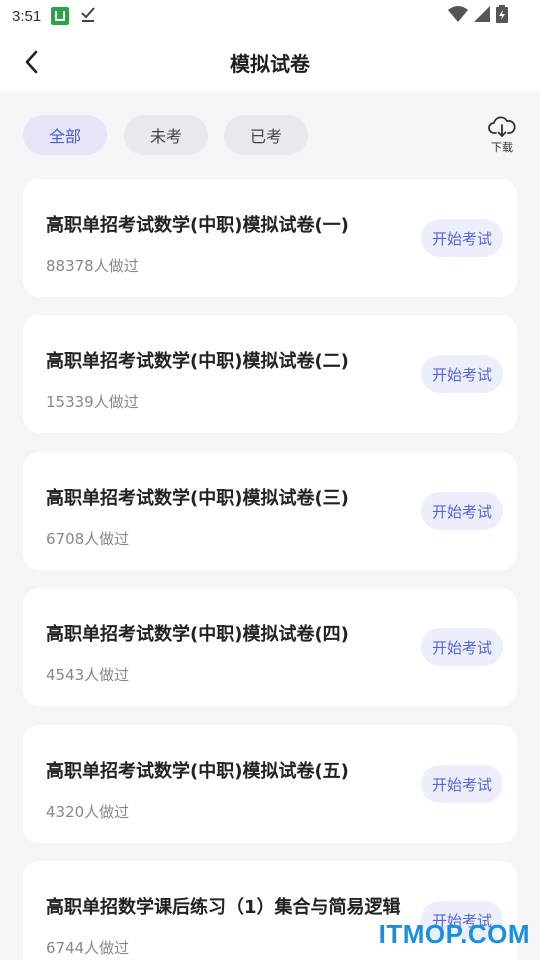 The height and width of the screenshot is (960, 540). I want to click on download-button: 下载, so click(502, 136).